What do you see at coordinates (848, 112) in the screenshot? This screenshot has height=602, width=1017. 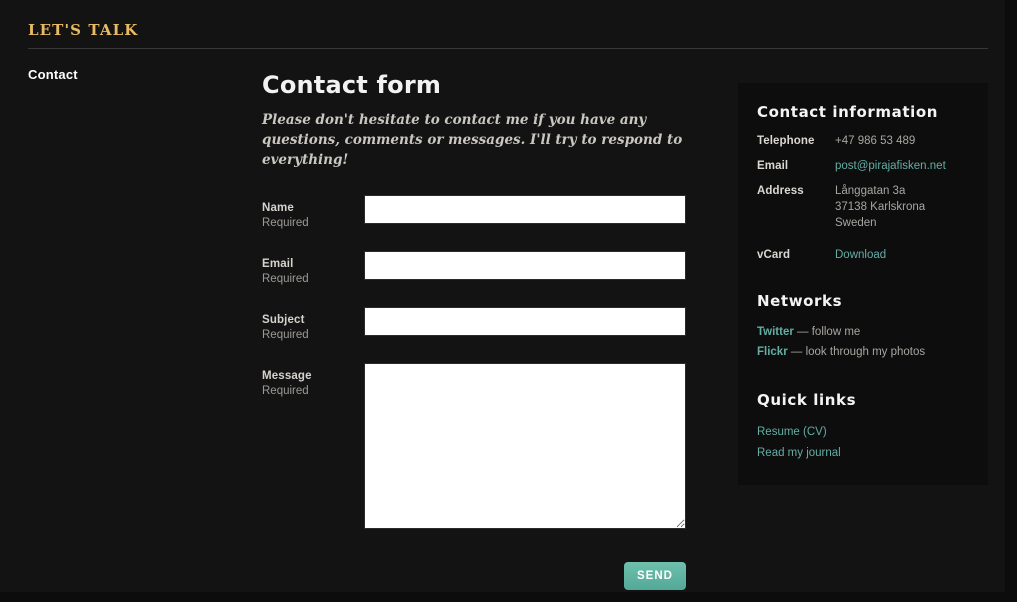 I see `contact-information-heading: Contact information` at bounding box center [848, 112].